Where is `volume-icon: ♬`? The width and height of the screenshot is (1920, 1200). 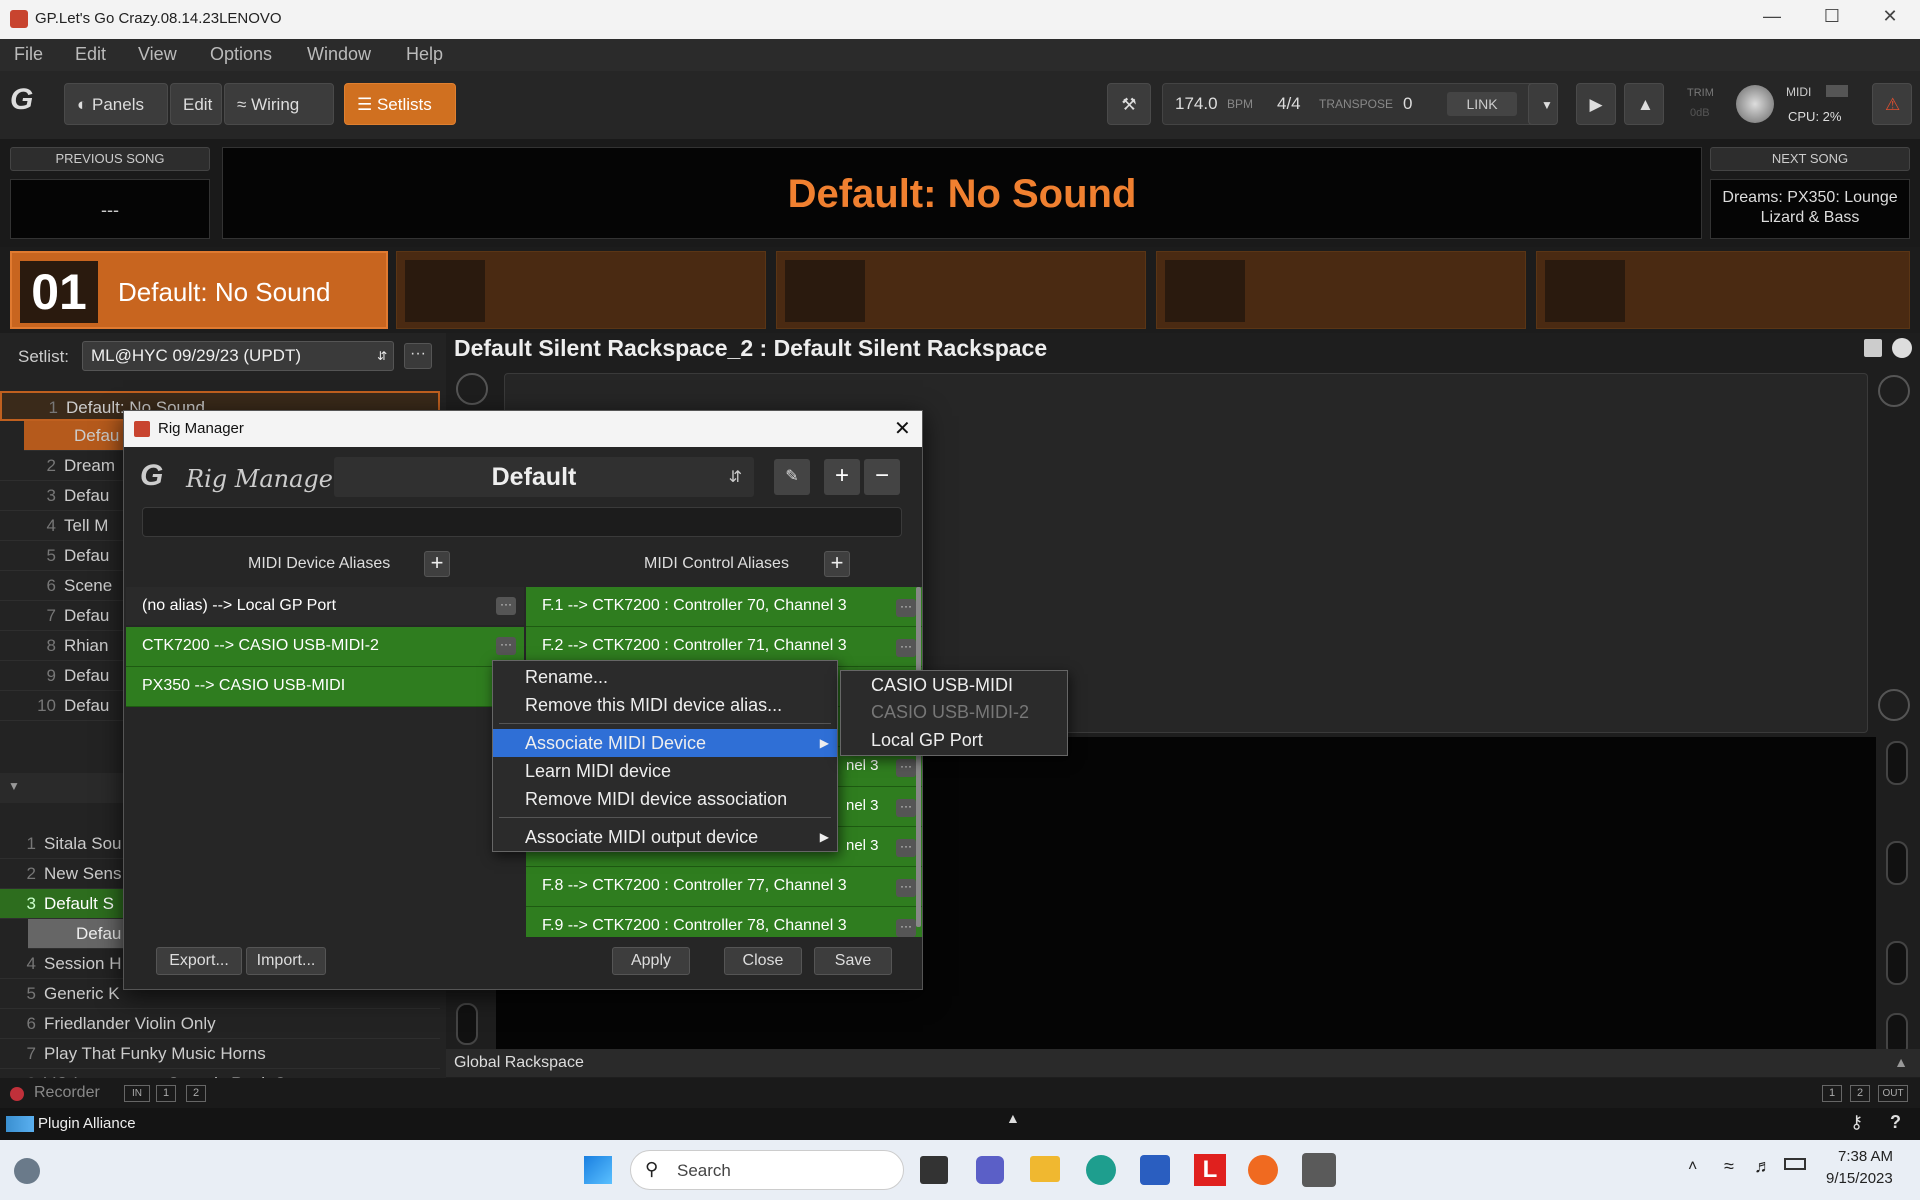 volume-icon: ♬ is located at coordinates (1763, 1166).